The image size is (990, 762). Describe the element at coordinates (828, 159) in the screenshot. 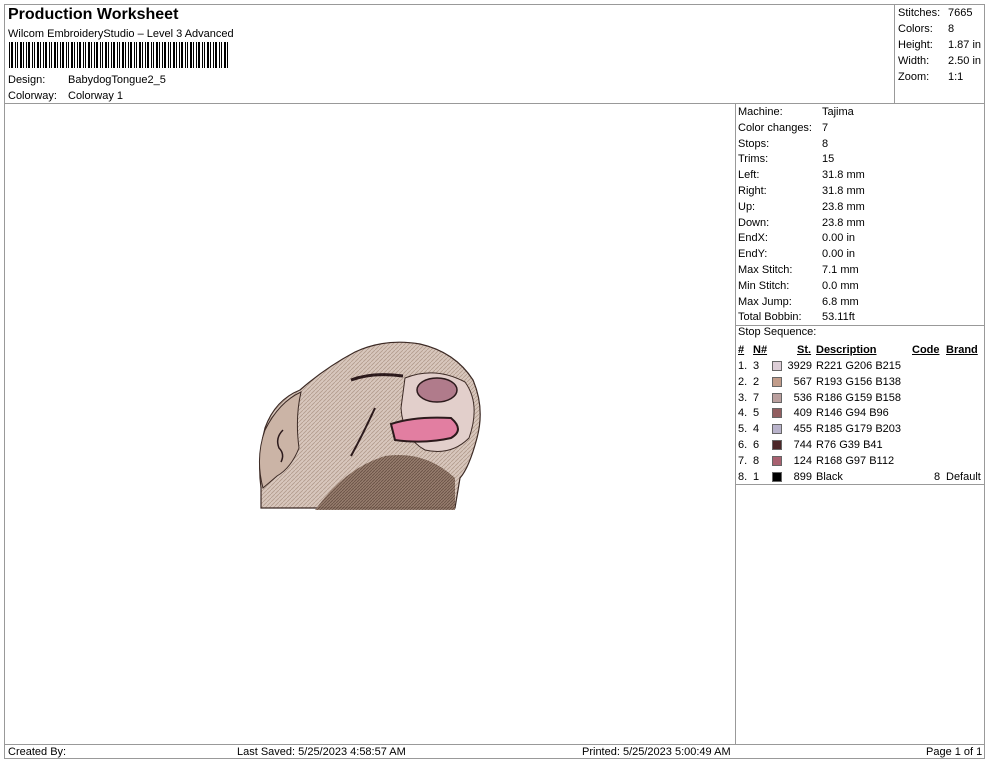

I see `machine-value: 15` at that location.